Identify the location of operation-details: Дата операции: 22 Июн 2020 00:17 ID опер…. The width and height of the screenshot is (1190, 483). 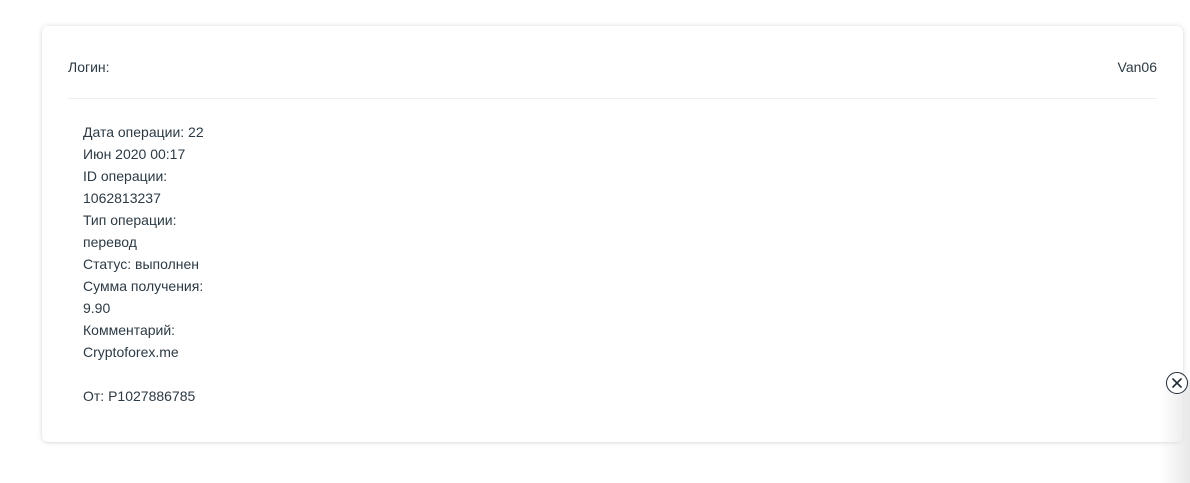
(158, 264).